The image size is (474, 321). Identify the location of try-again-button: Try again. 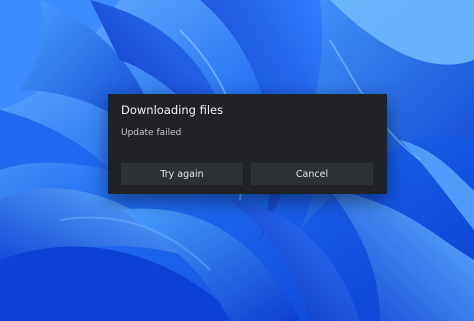
(182, 174).